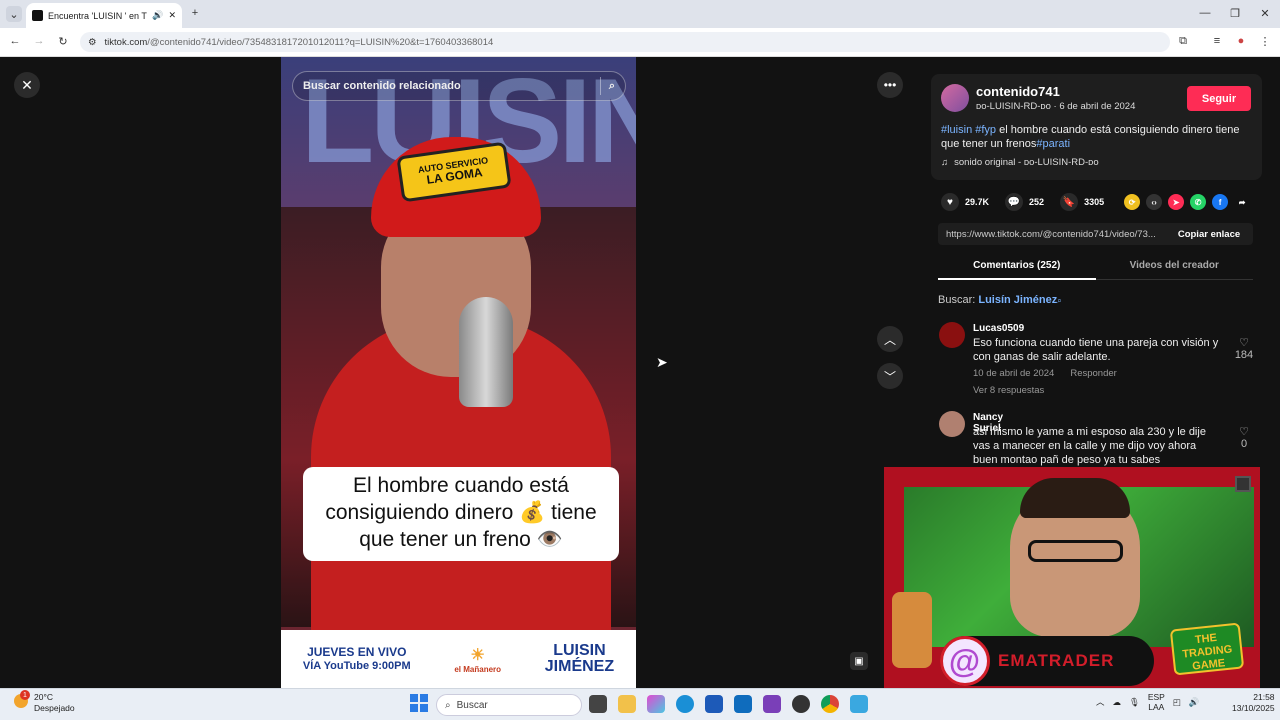 Image resolution: width=1280 pixels, height=720 pixels. I want to click on clock-time: 21:58, so click(1264, 697).